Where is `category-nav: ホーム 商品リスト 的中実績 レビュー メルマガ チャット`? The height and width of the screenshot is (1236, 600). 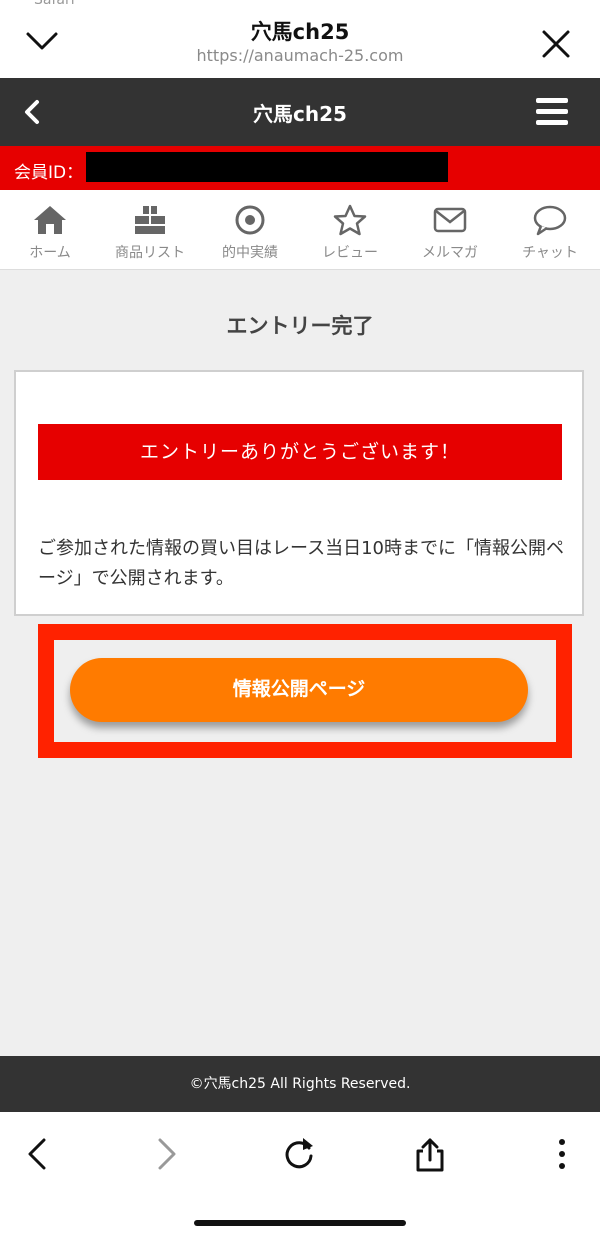
category-nav: ホーム 商品リスト 的中実績 レビュー メルマガ チャット is located at coordinates (300, 230).